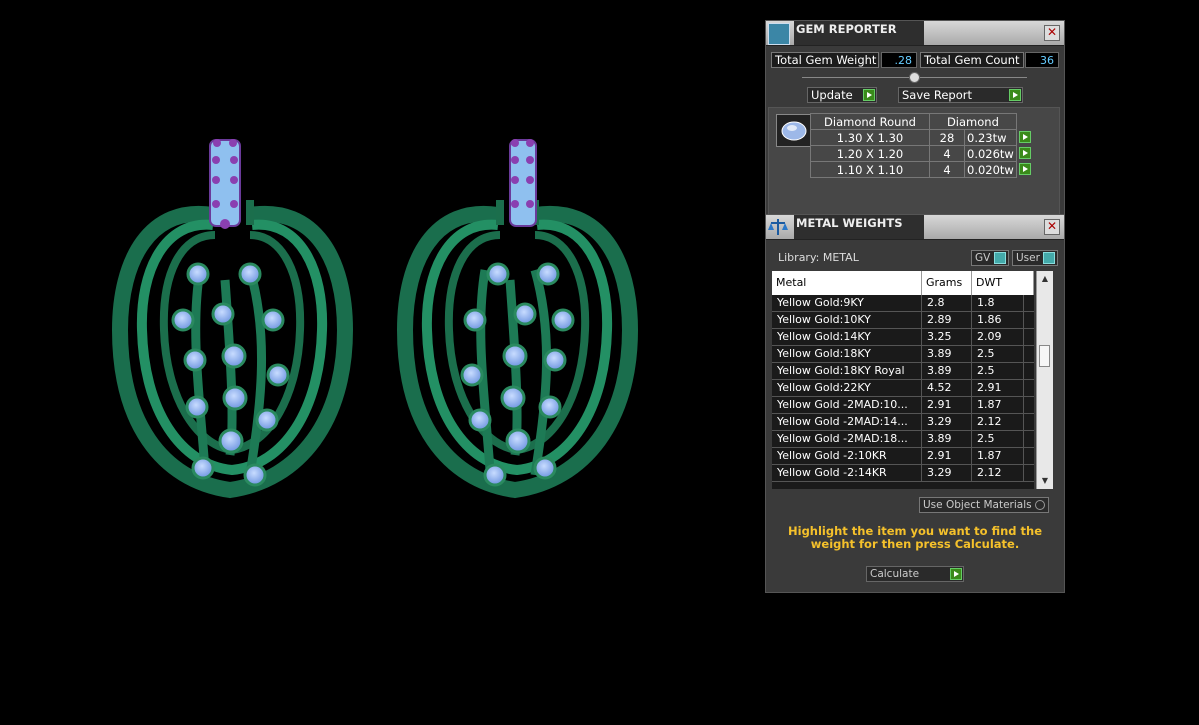  Describe the element at coordinates (990, 137) in the screenshot. I see `gem-weight: 0.23tw` at that location.